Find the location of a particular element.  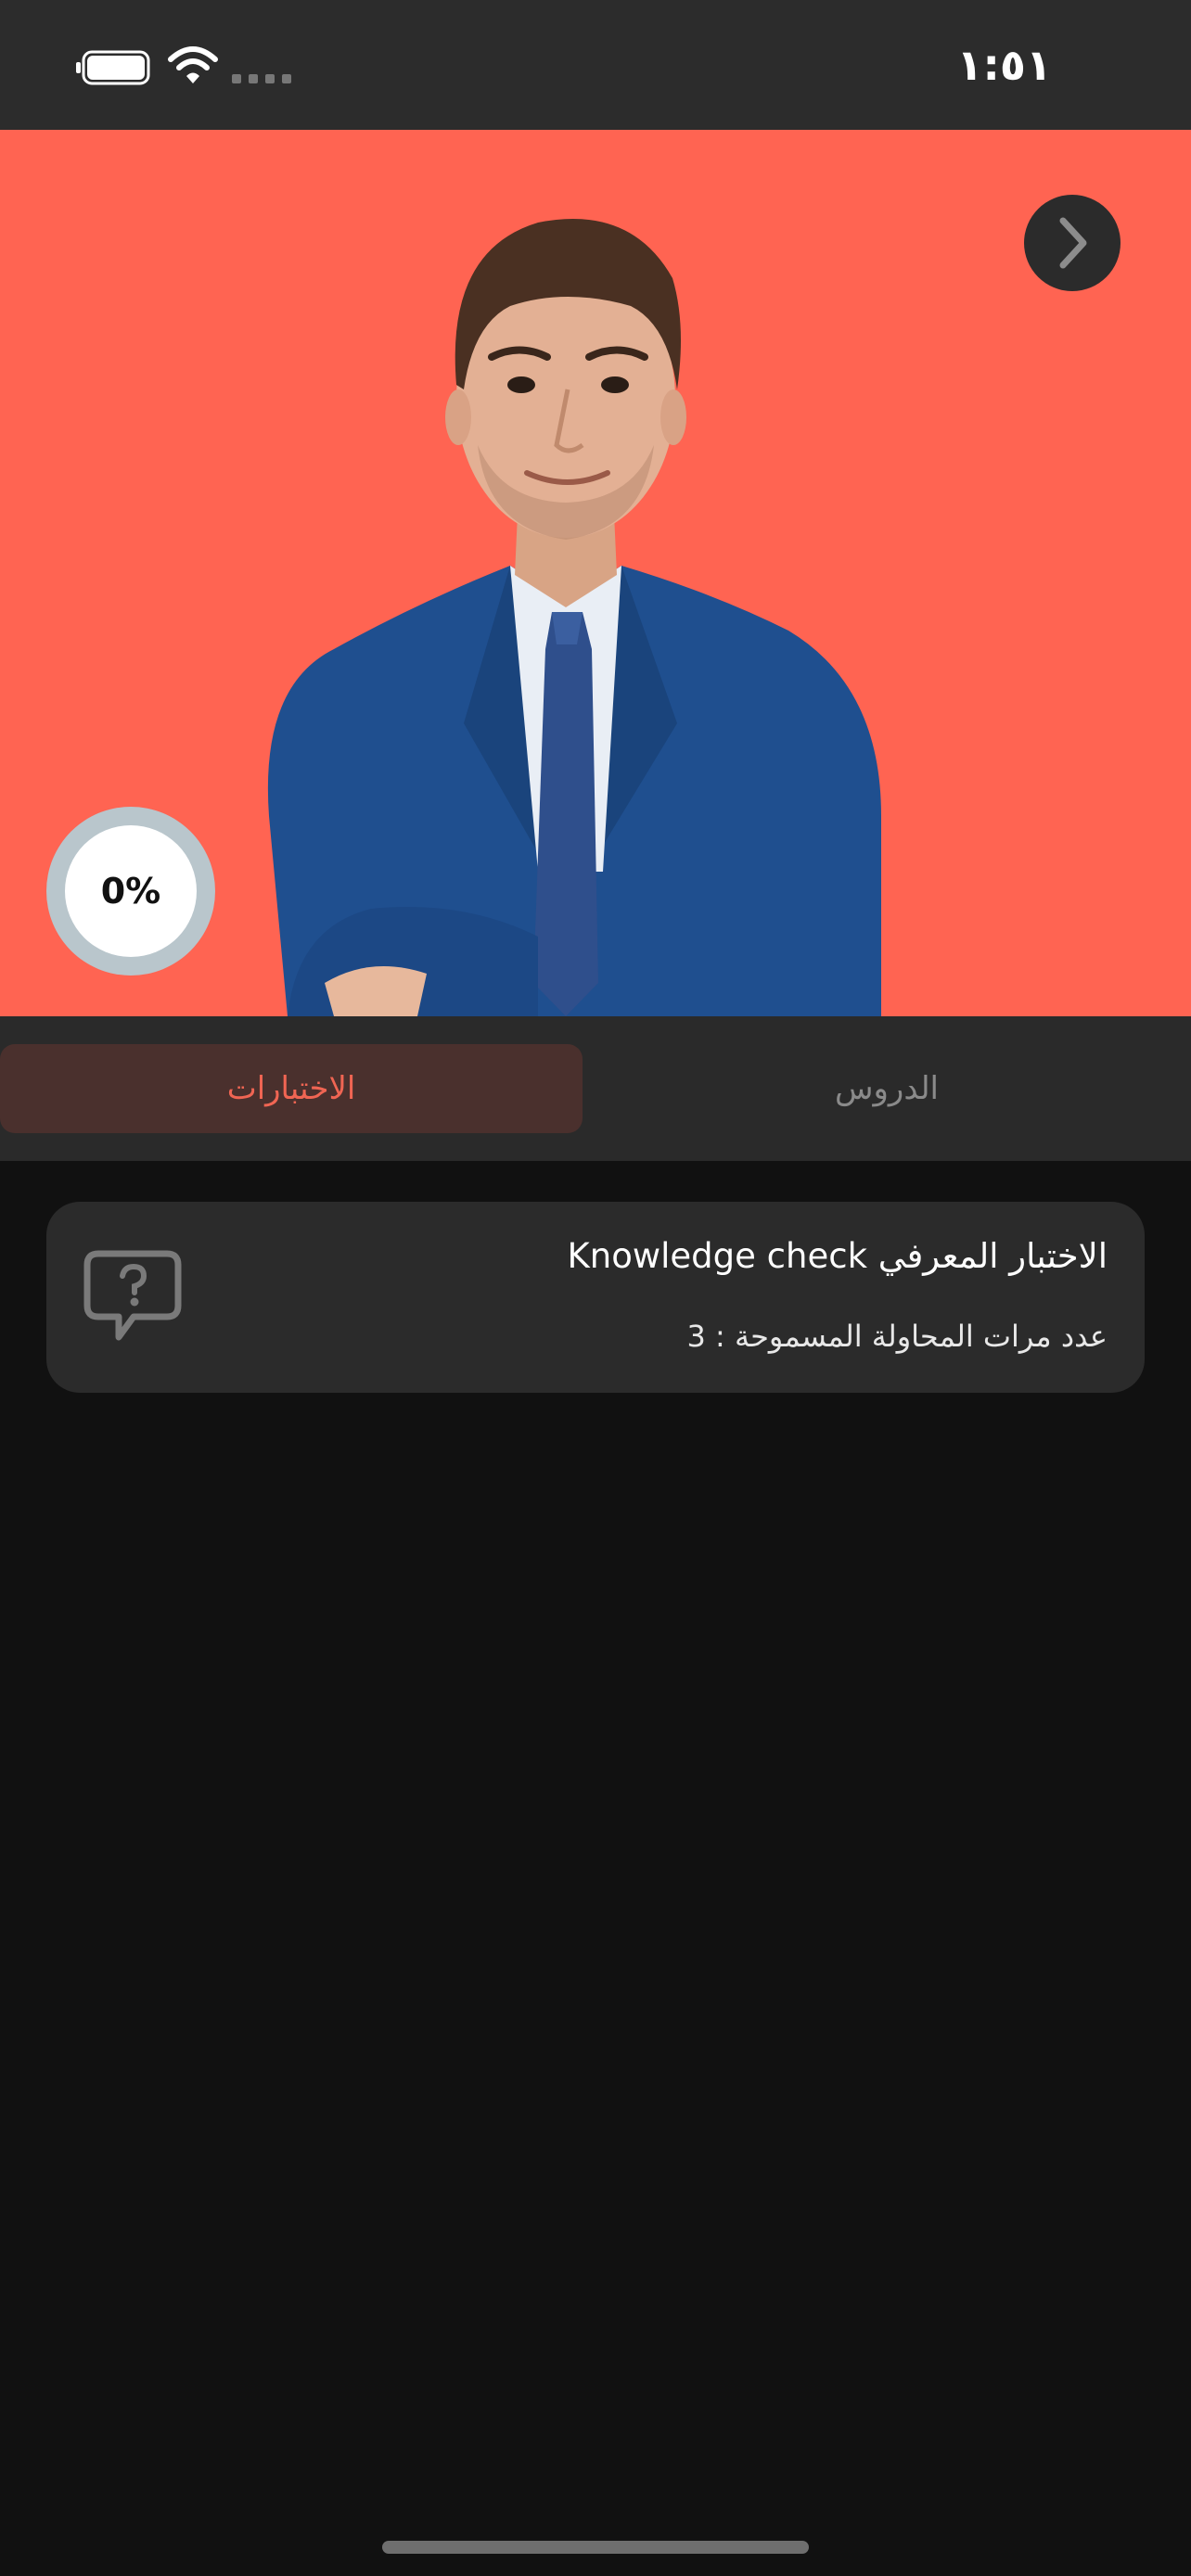

cellular-signal-icon is located at coordinates (261, 79).